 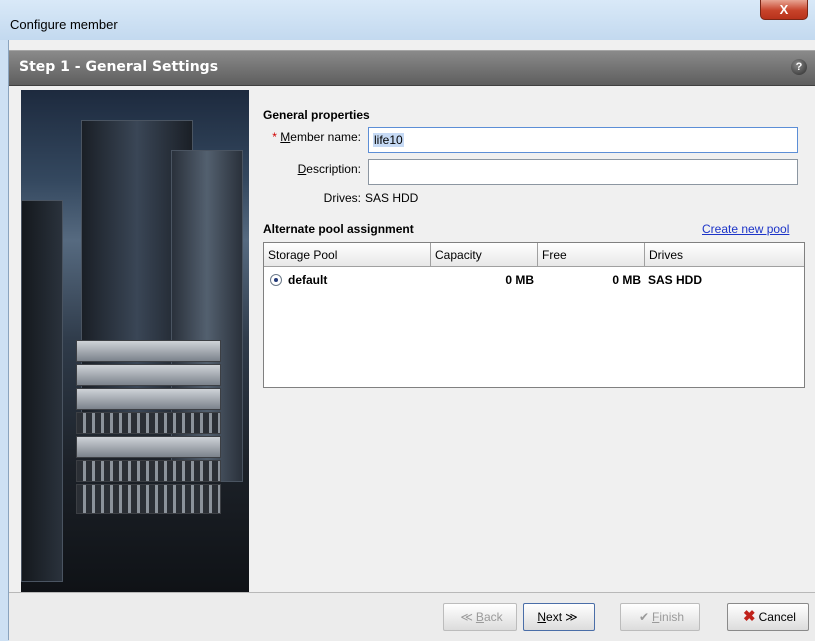 I want to click on back-button: ≪ Back, so click(x=480, y=617).